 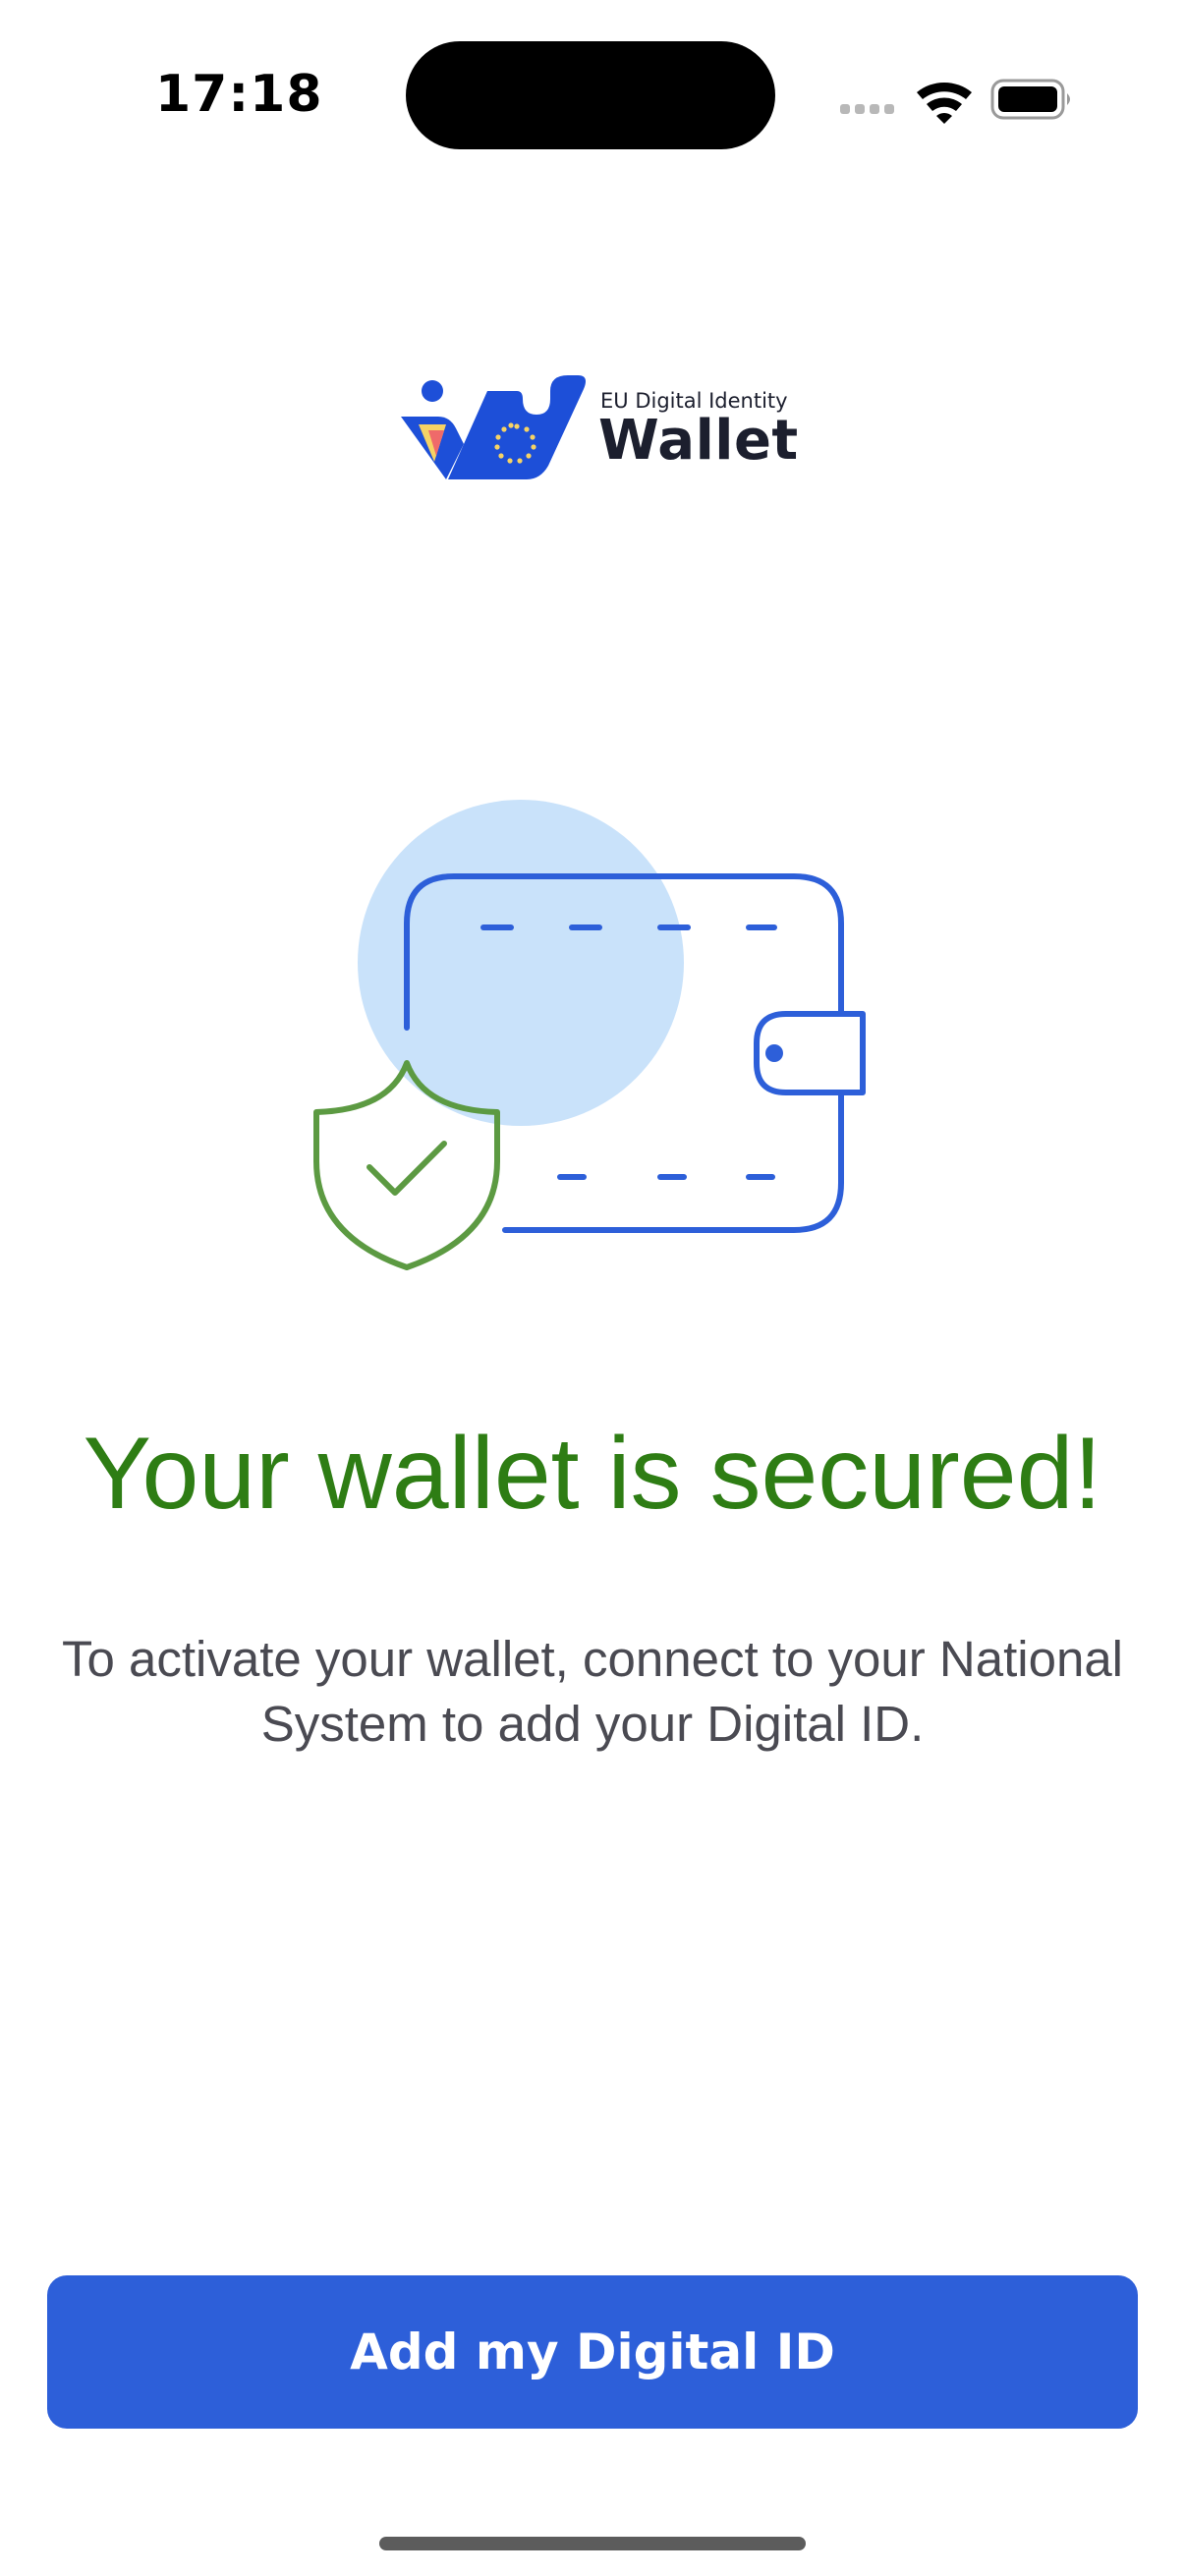 I want to click on logo-title: Wallet, so click(x=699, y=441).